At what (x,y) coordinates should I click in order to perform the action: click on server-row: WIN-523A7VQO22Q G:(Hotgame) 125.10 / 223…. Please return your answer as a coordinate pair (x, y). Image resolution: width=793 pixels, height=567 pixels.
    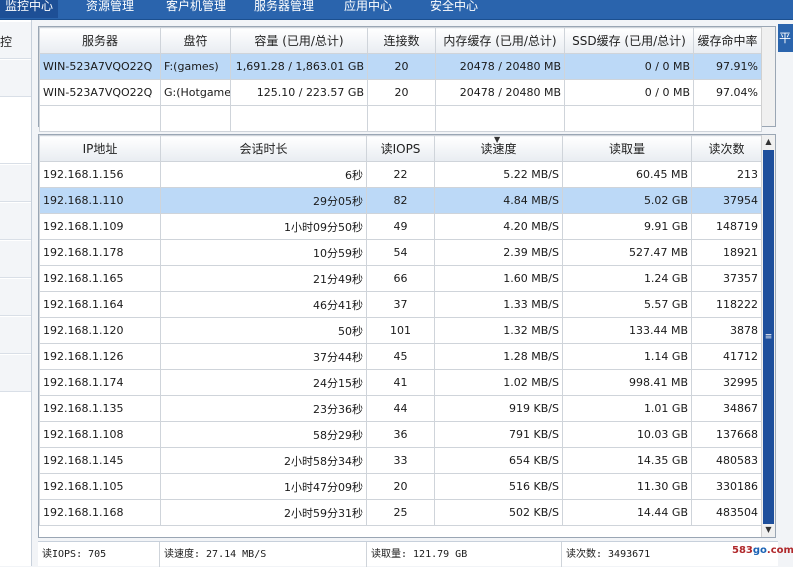
    Looking at the image, I should click on (400, 92).